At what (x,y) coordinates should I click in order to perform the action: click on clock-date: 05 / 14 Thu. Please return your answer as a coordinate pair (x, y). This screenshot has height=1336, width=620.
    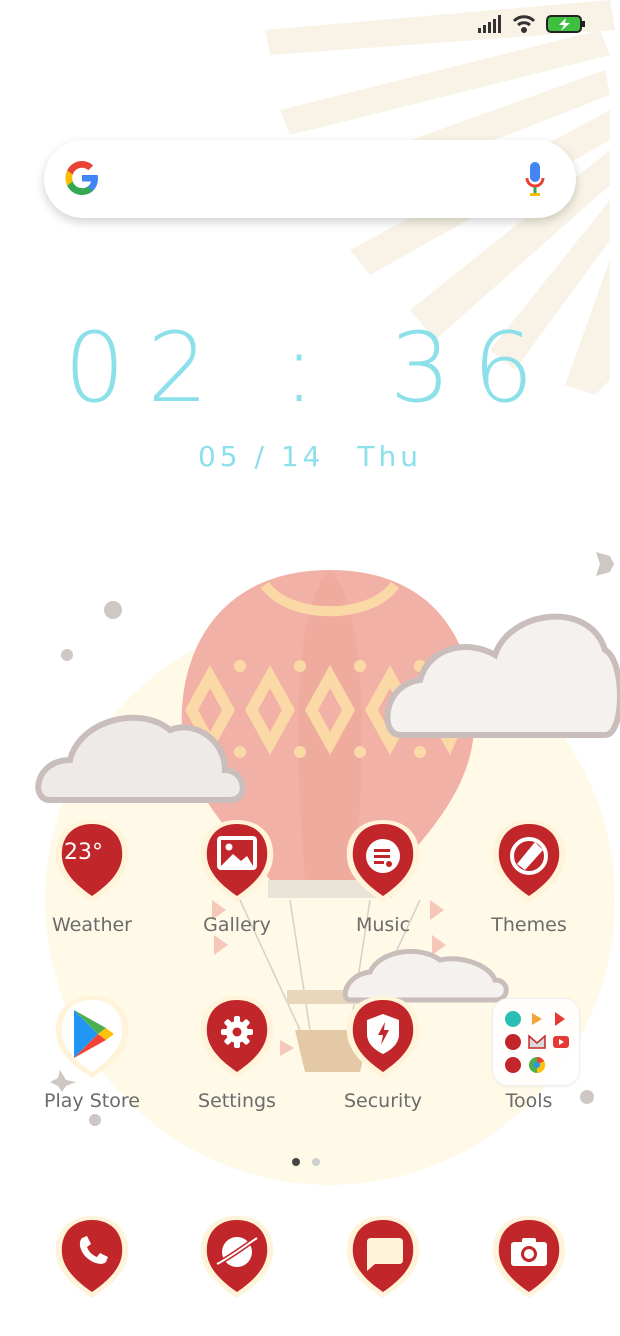
    Looking at the image, I should click on (310, 456).